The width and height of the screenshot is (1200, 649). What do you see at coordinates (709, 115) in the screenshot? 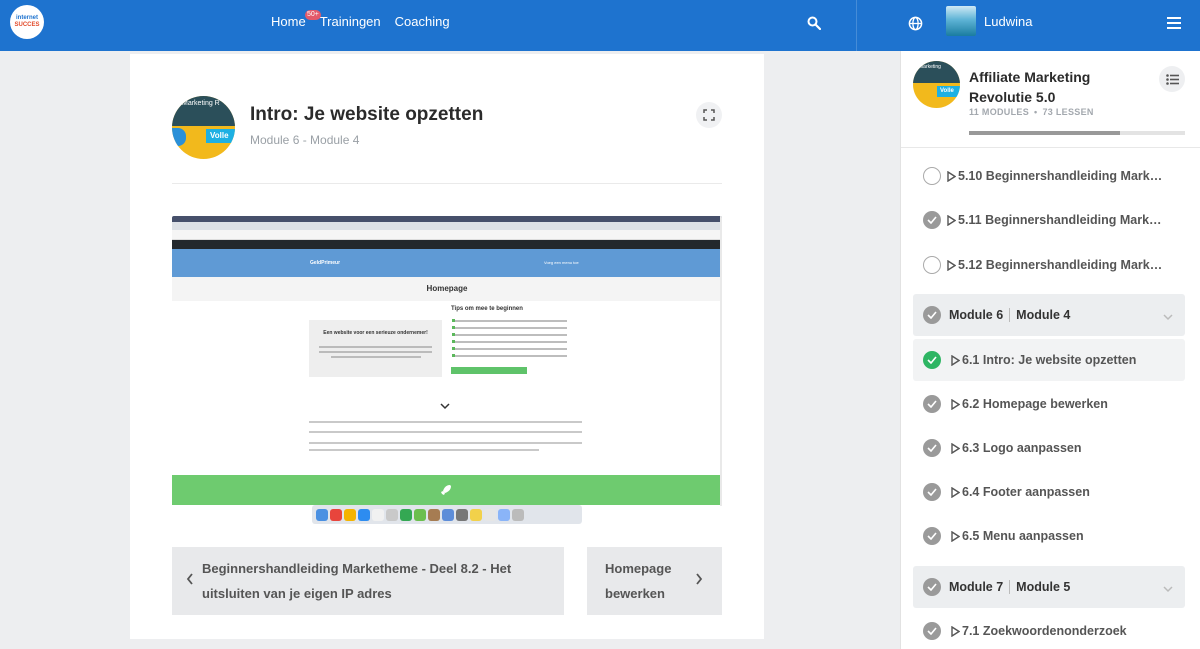
I see `fullscreen-icon` at bounding box center [709, 115].